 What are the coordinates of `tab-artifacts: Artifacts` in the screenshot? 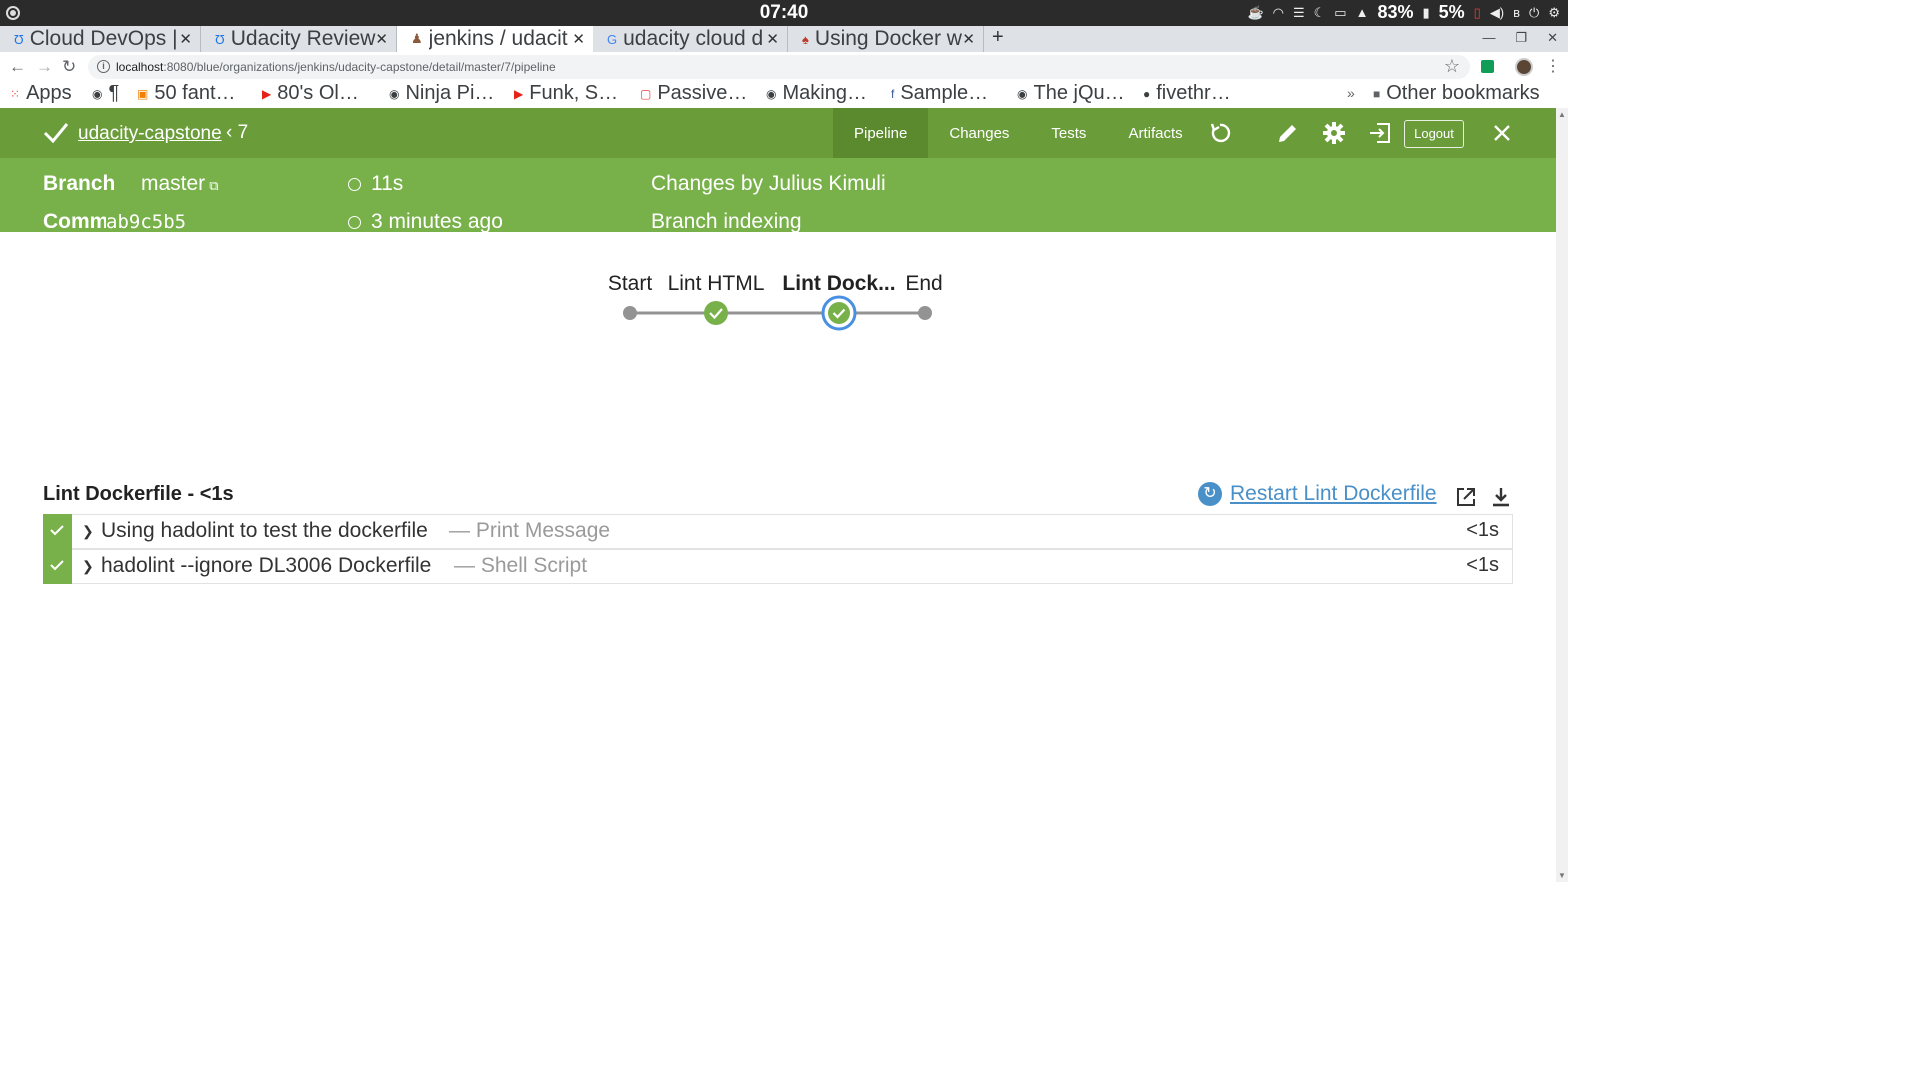 It's located at (1155, 133).